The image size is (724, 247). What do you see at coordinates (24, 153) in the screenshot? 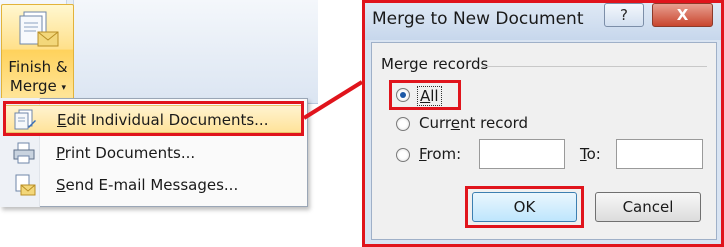
I see `printer-icon` at bounding box center [24, 153].